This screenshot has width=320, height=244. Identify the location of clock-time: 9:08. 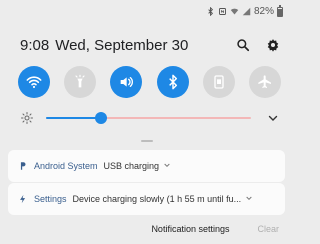
(35, 45).